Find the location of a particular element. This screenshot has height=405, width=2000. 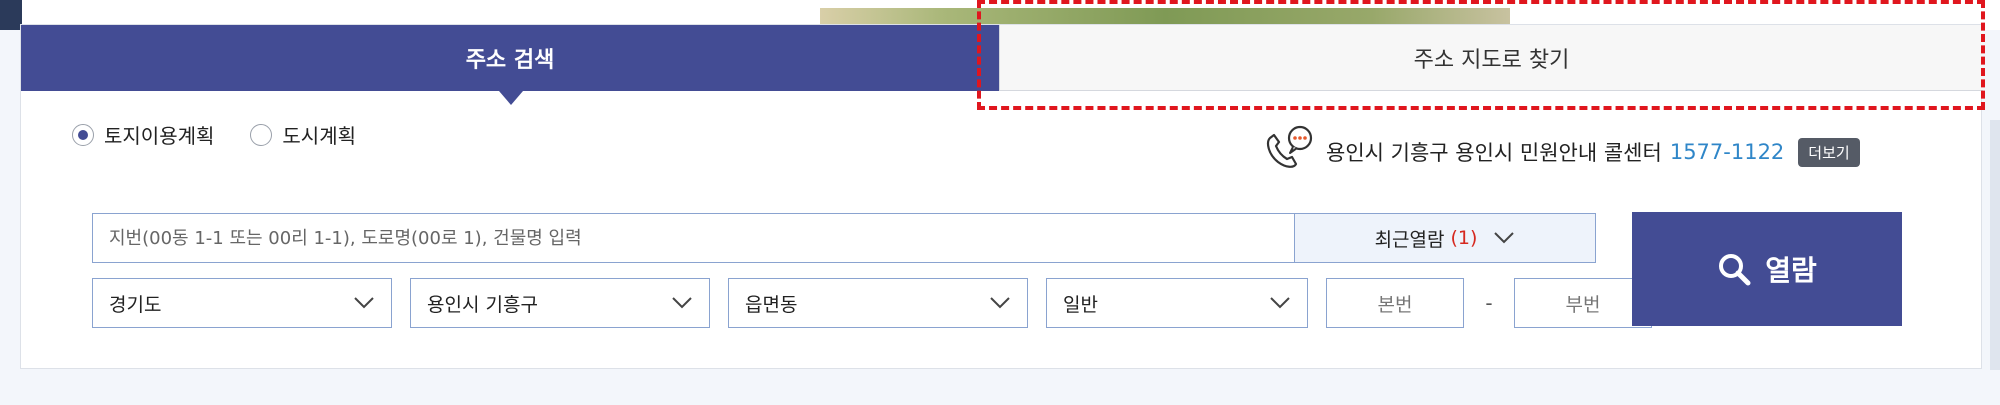

radio-land-use-plan: 토지이용계획 is located at coordinates (143, 134).